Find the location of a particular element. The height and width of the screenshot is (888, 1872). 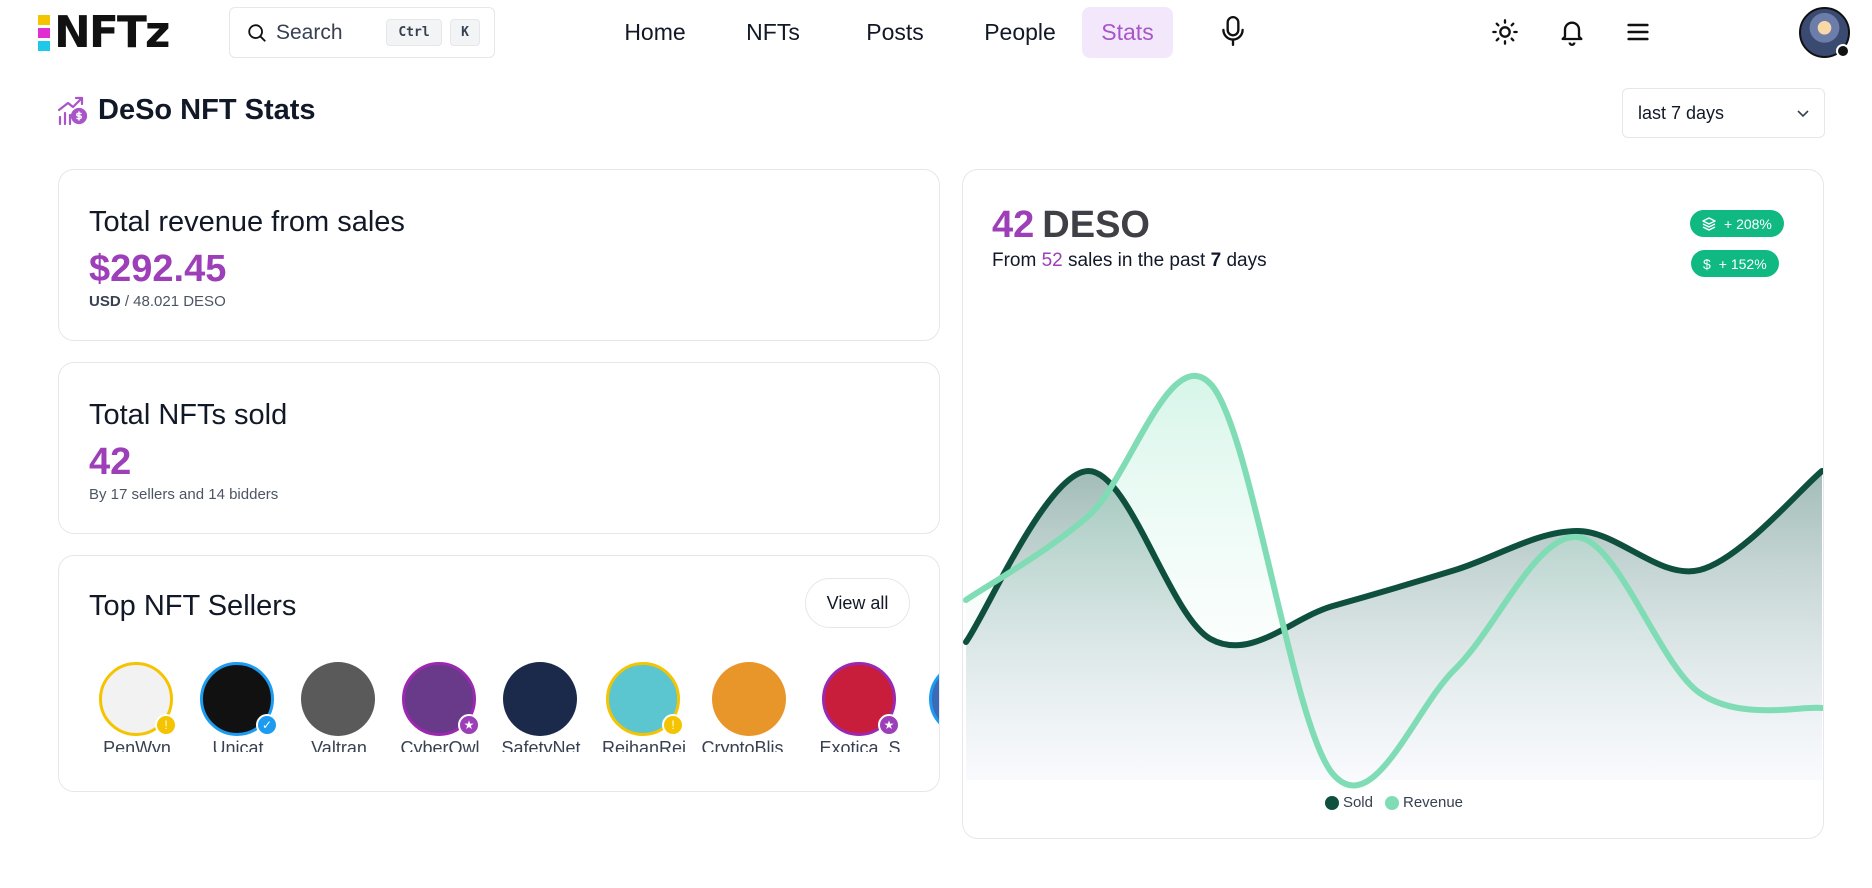

seller-item: ★ CyberOwl is located at coordinates (440, 707).